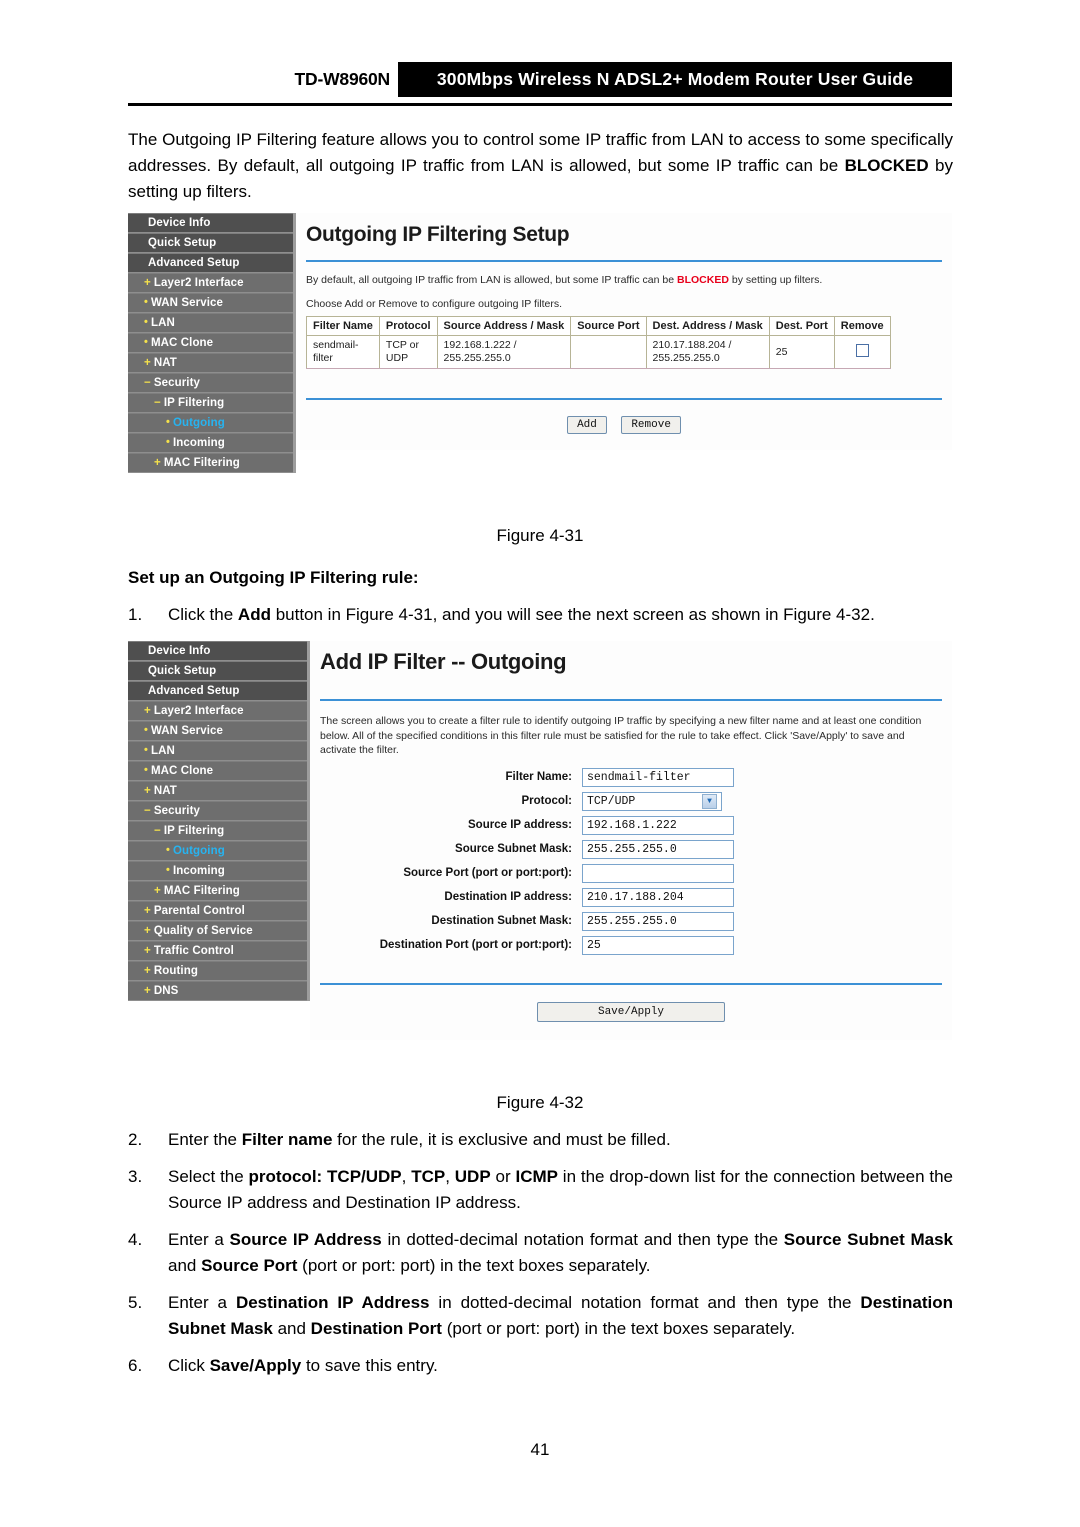  Describe the element at coordinates (217, 951) in the screenshot. I see `sidebar-item-traffic-control: + Traffic Control` at that location.